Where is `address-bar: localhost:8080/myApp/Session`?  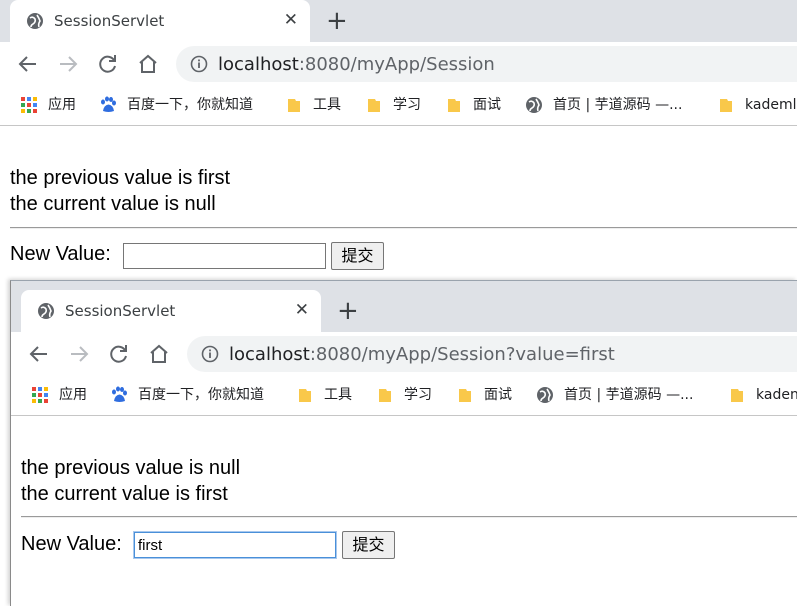
address-bar: localhost:8080/myApp/Session is located at coordinates (486, 64).